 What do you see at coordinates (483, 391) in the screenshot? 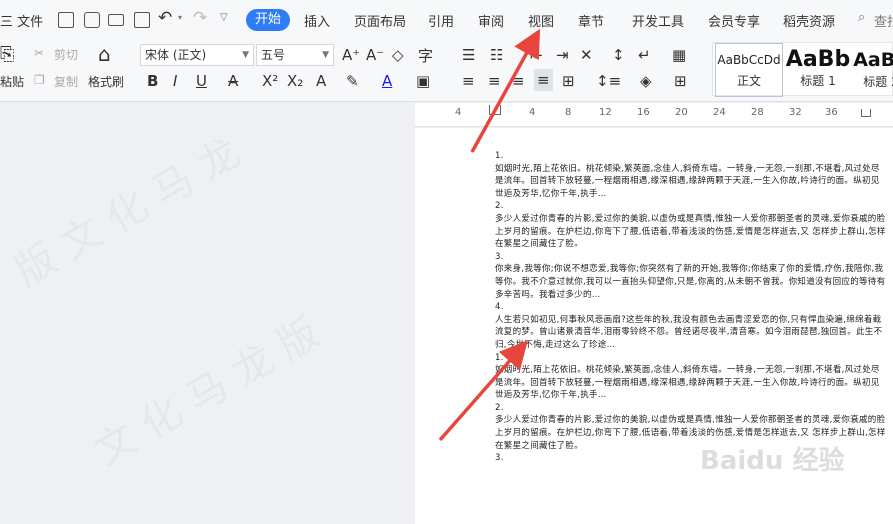
I see `arrow-to-document` at bounding box center [483, 391].